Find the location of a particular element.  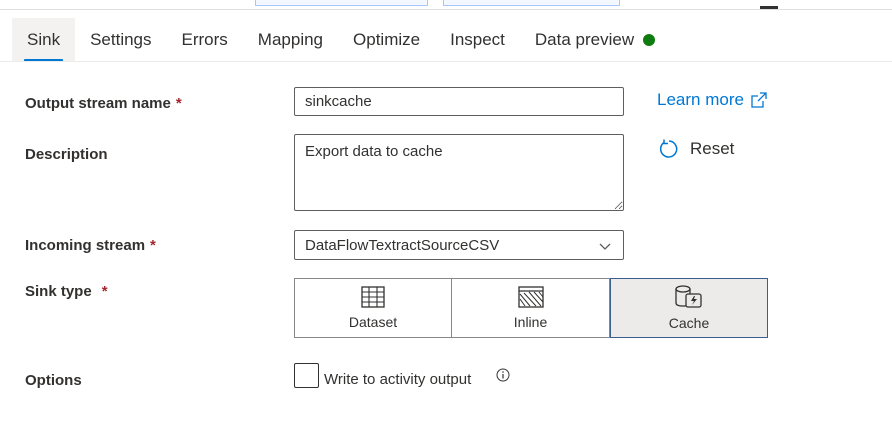

description-textarea: Export data to cache is located at coordinates (459, 172).